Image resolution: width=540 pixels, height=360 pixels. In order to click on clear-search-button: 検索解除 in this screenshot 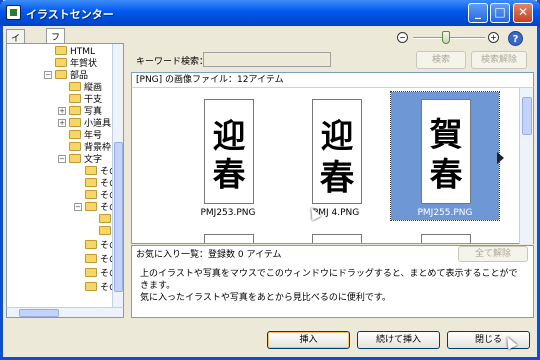, I will do `click(499, 60)`.